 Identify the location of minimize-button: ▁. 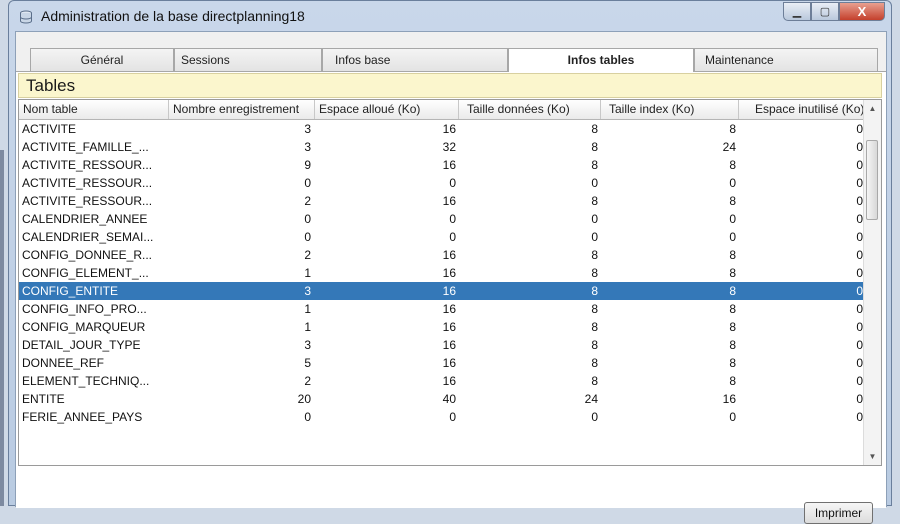
(797, 11).